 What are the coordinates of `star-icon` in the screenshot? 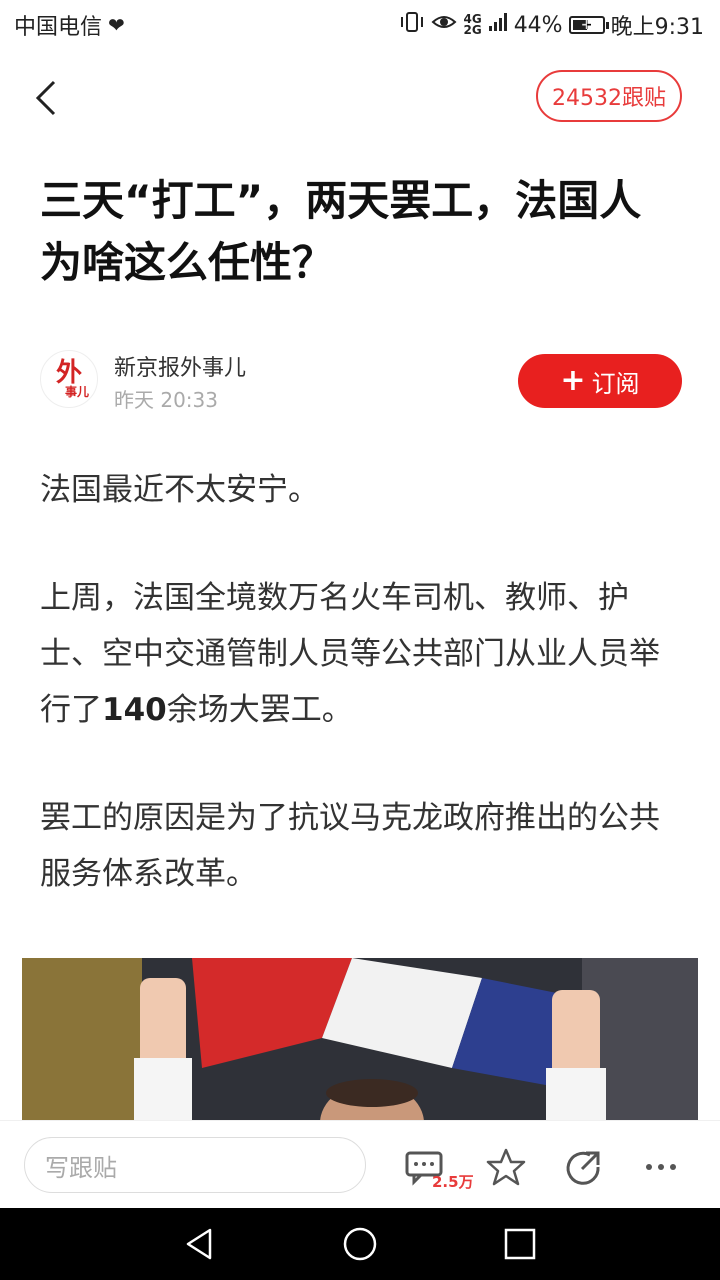 It's located at (506, 1167).